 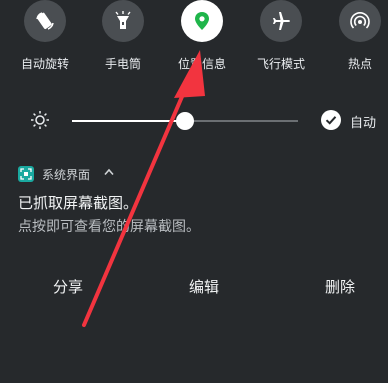 I want to click on hotspot-button, so click(x=360, y=21).